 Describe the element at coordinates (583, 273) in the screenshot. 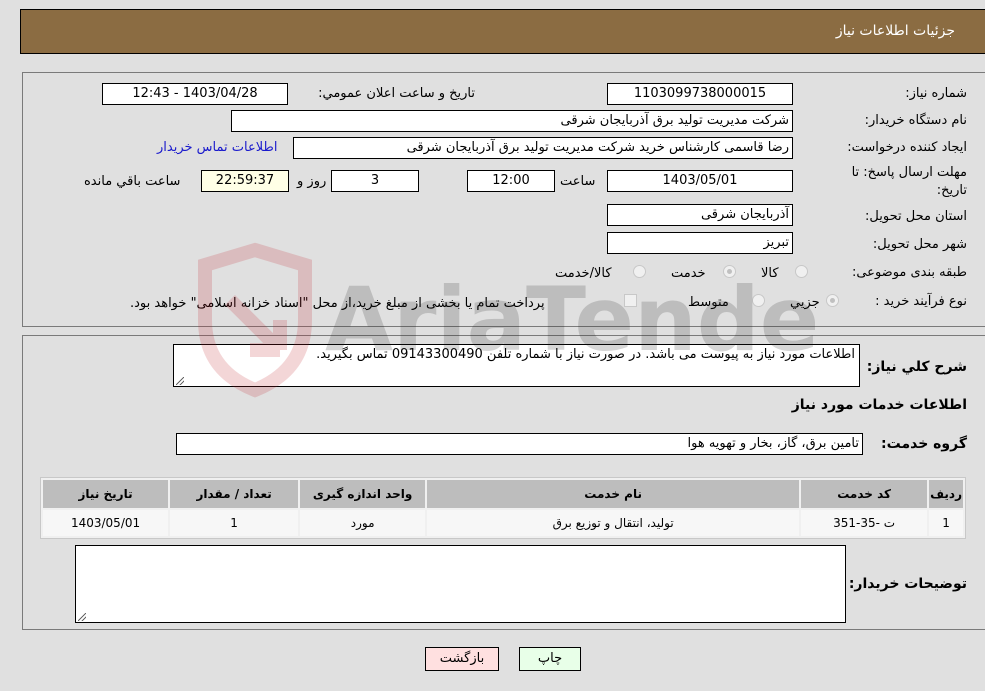

I see `category-option-goods-service: کالا/خدمت` at that location.